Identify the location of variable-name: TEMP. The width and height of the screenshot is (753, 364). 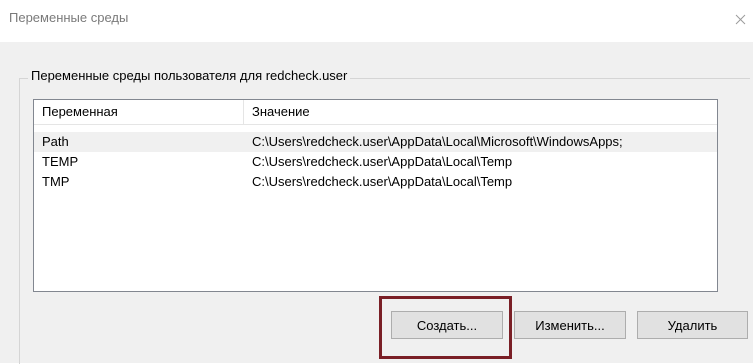
(60, 161).